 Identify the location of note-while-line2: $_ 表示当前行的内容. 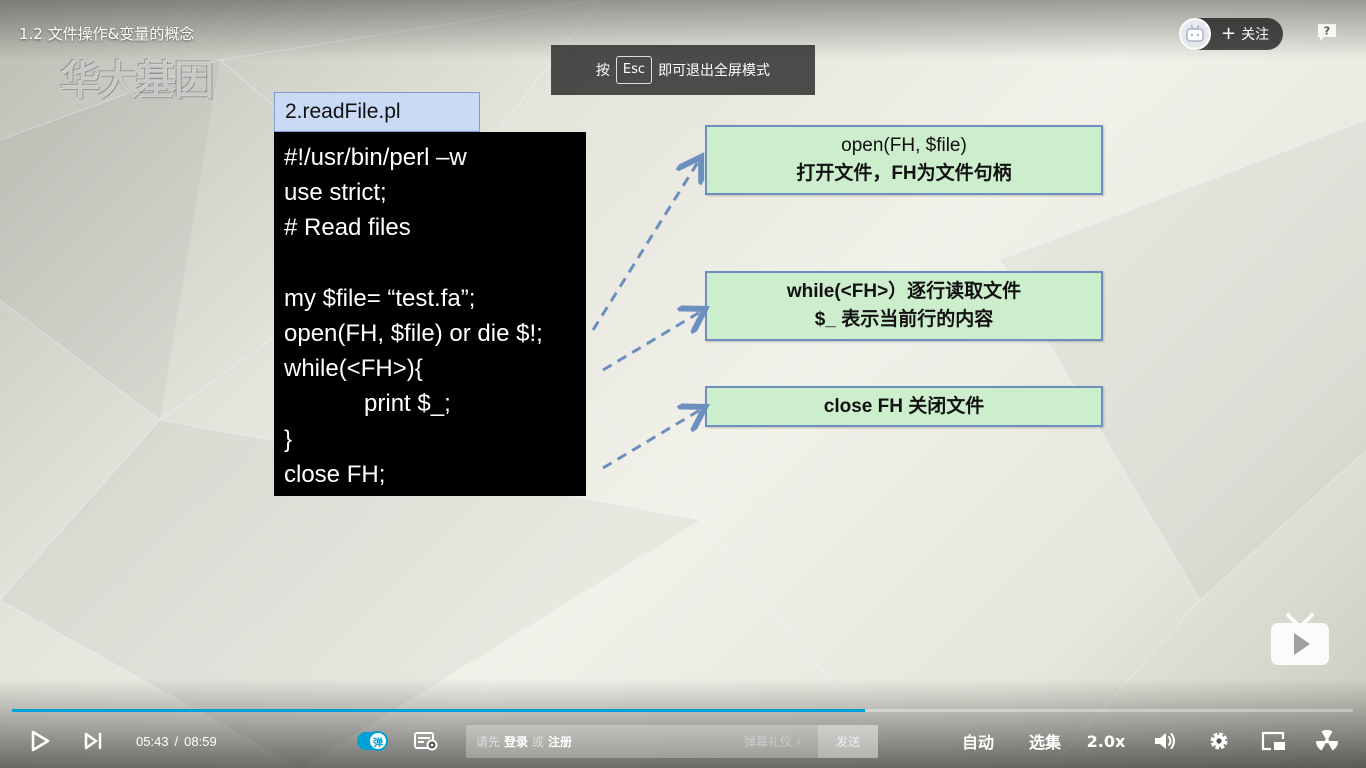
(904, 319).